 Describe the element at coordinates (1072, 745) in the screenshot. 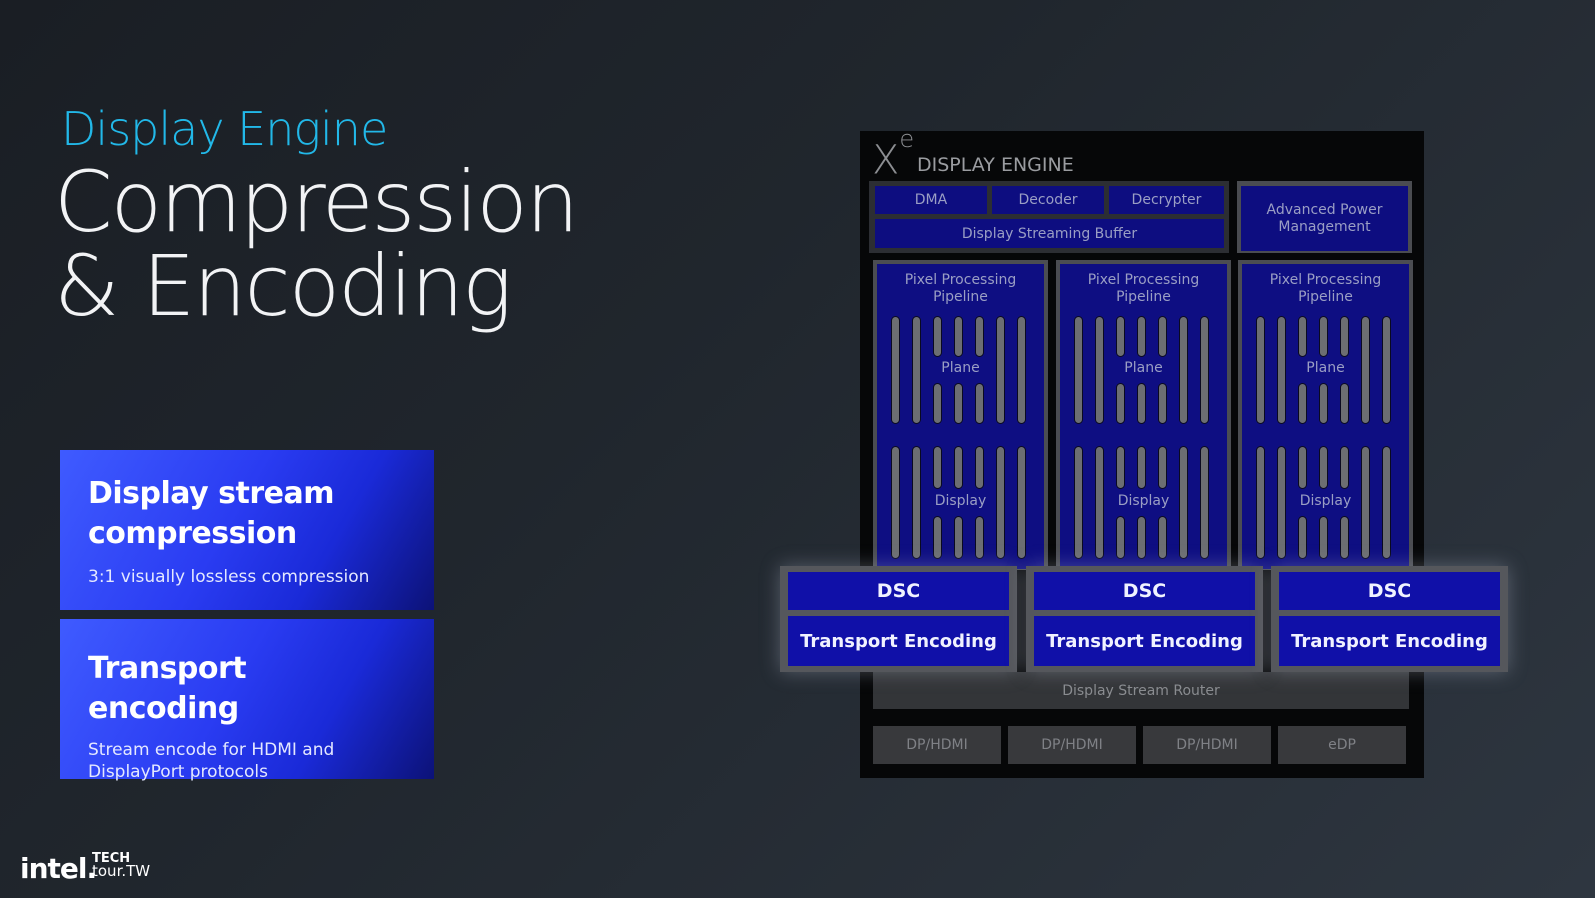

I see `port-dp-hdmi-2: DP/HDMI` at that location.